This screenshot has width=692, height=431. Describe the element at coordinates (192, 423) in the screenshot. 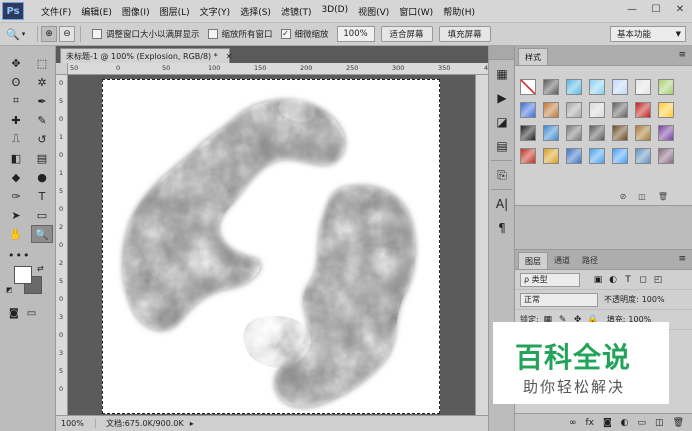

I see `chevron-right-icon: ▸` at that location.